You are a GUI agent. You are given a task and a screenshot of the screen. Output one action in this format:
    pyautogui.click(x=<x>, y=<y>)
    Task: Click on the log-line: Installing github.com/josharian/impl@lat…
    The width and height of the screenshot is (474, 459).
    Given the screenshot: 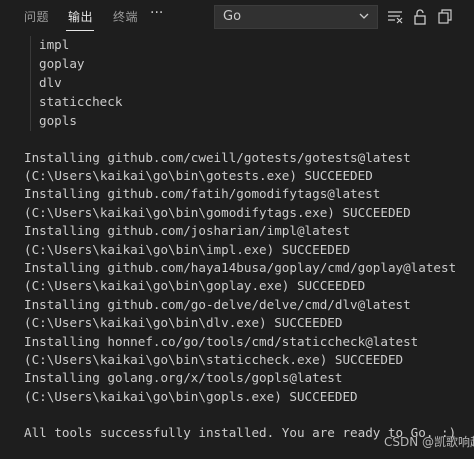 What is the action you would take?
    pyautogui.click(x=187, y=230)
    